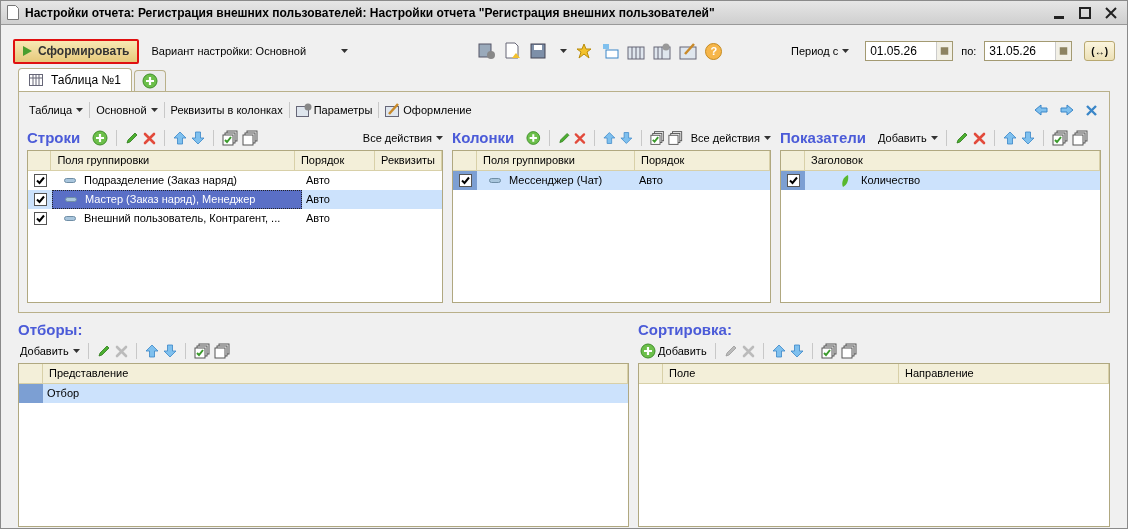 Image resolution: width=1128 pixels, height=529 pixels. What do you see at coordinates (781, 373) in the screenshot?
I see `column-header: Поле` at bounding box center [781, 373].